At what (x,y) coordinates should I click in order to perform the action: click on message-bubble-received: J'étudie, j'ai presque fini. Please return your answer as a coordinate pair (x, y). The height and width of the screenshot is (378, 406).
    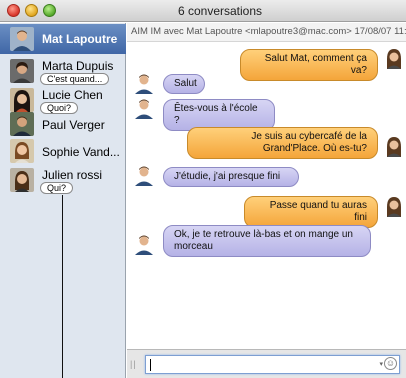
    Looking at the image, I should click on (231, 177).